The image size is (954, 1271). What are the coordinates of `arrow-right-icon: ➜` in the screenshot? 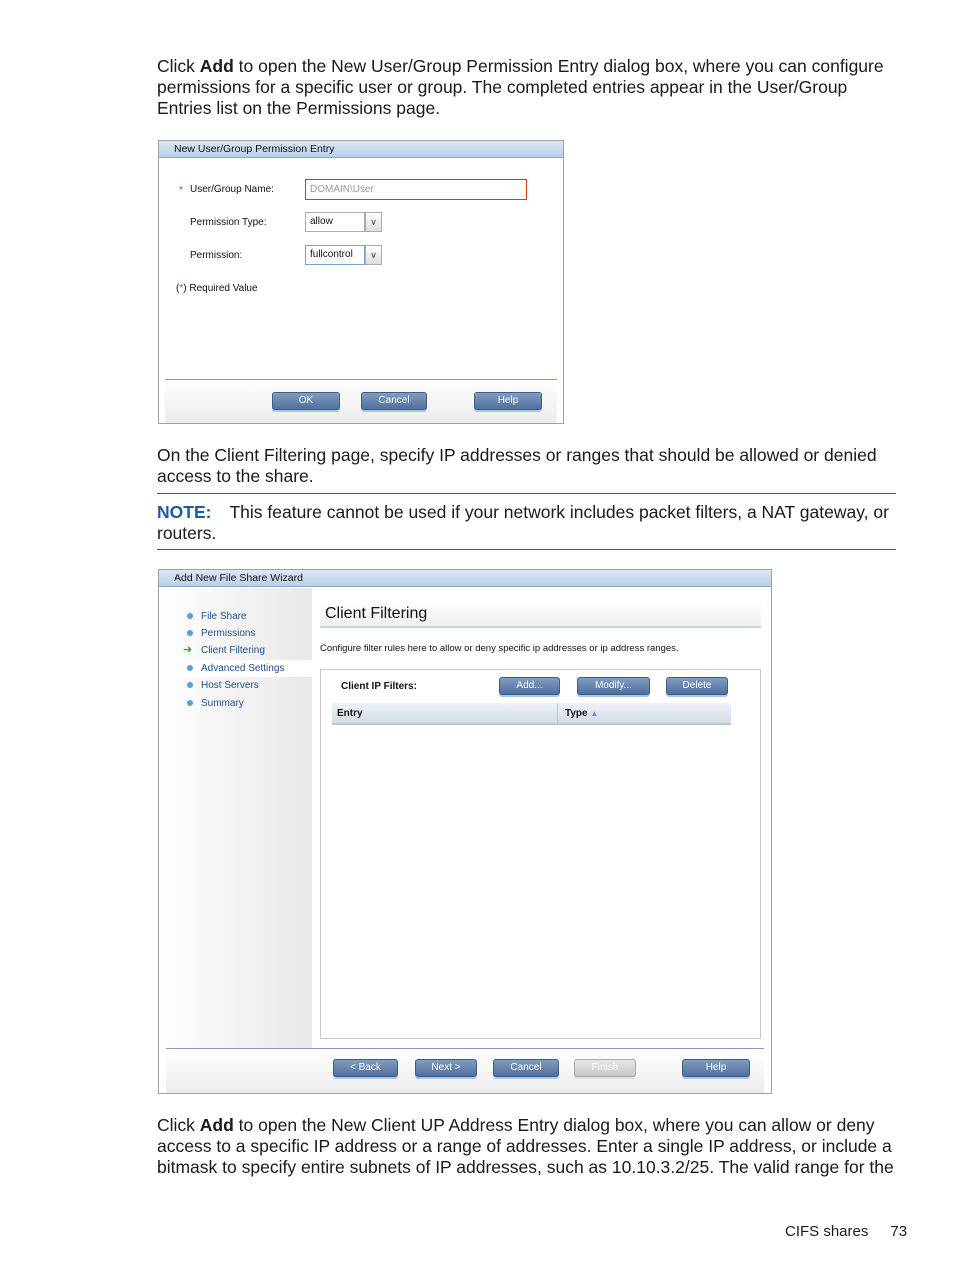 It's located at (188, 650).